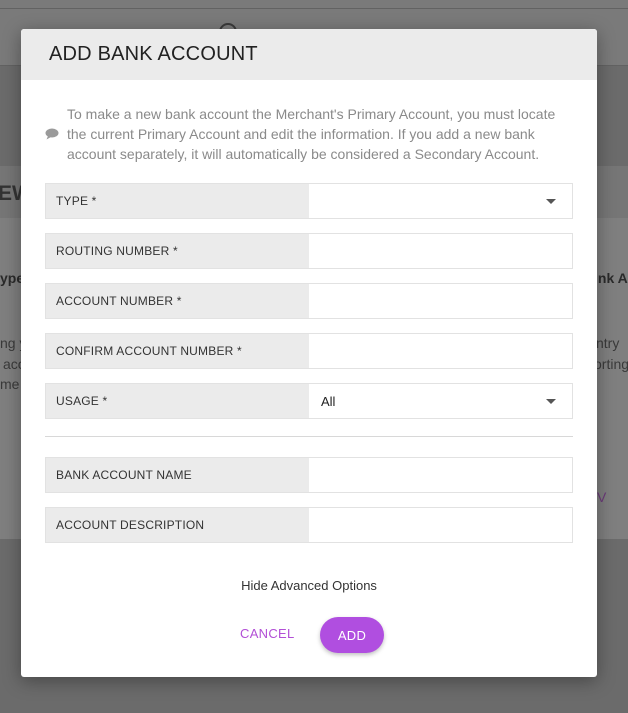 The width and height of the screenshot is (628, 713). I want to click on background-label-fragment-right: ink A, so click(611, 278).